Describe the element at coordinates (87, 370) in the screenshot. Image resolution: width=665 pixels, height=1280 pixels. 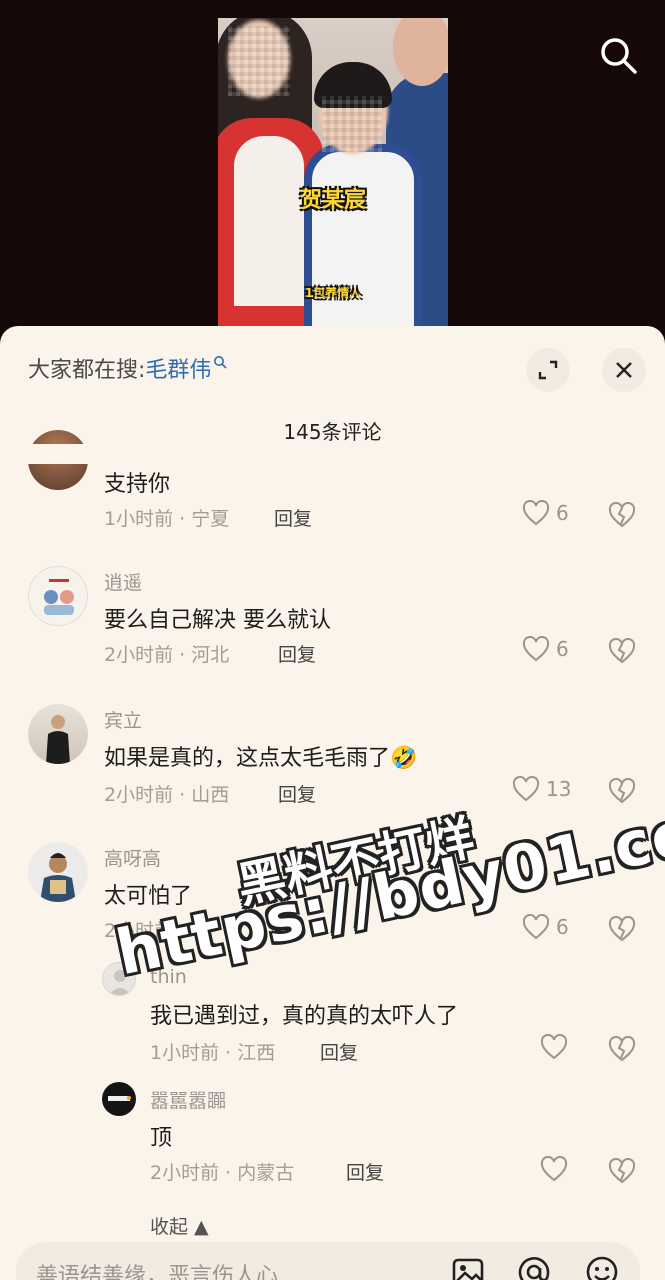
I see `search-suggestion-prefix: 大家都在搜:` at that location.